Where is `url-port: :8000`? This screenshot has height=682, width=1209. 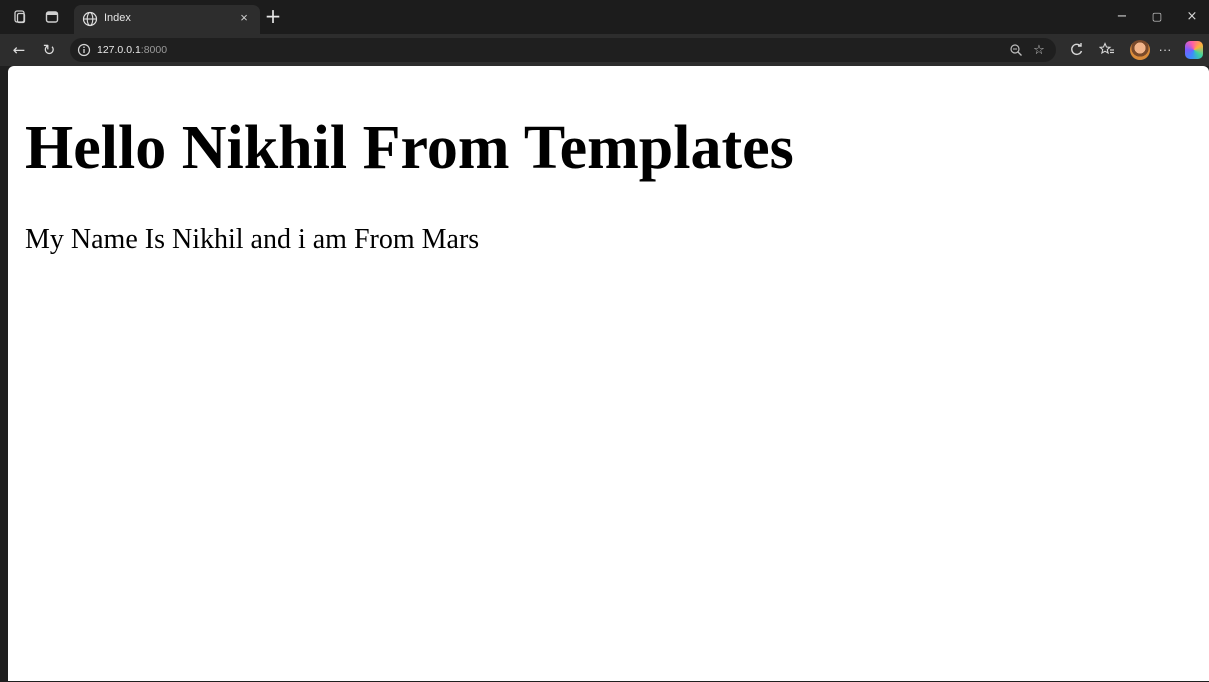 url-port: :8000 is located at coordinates (154, 50).